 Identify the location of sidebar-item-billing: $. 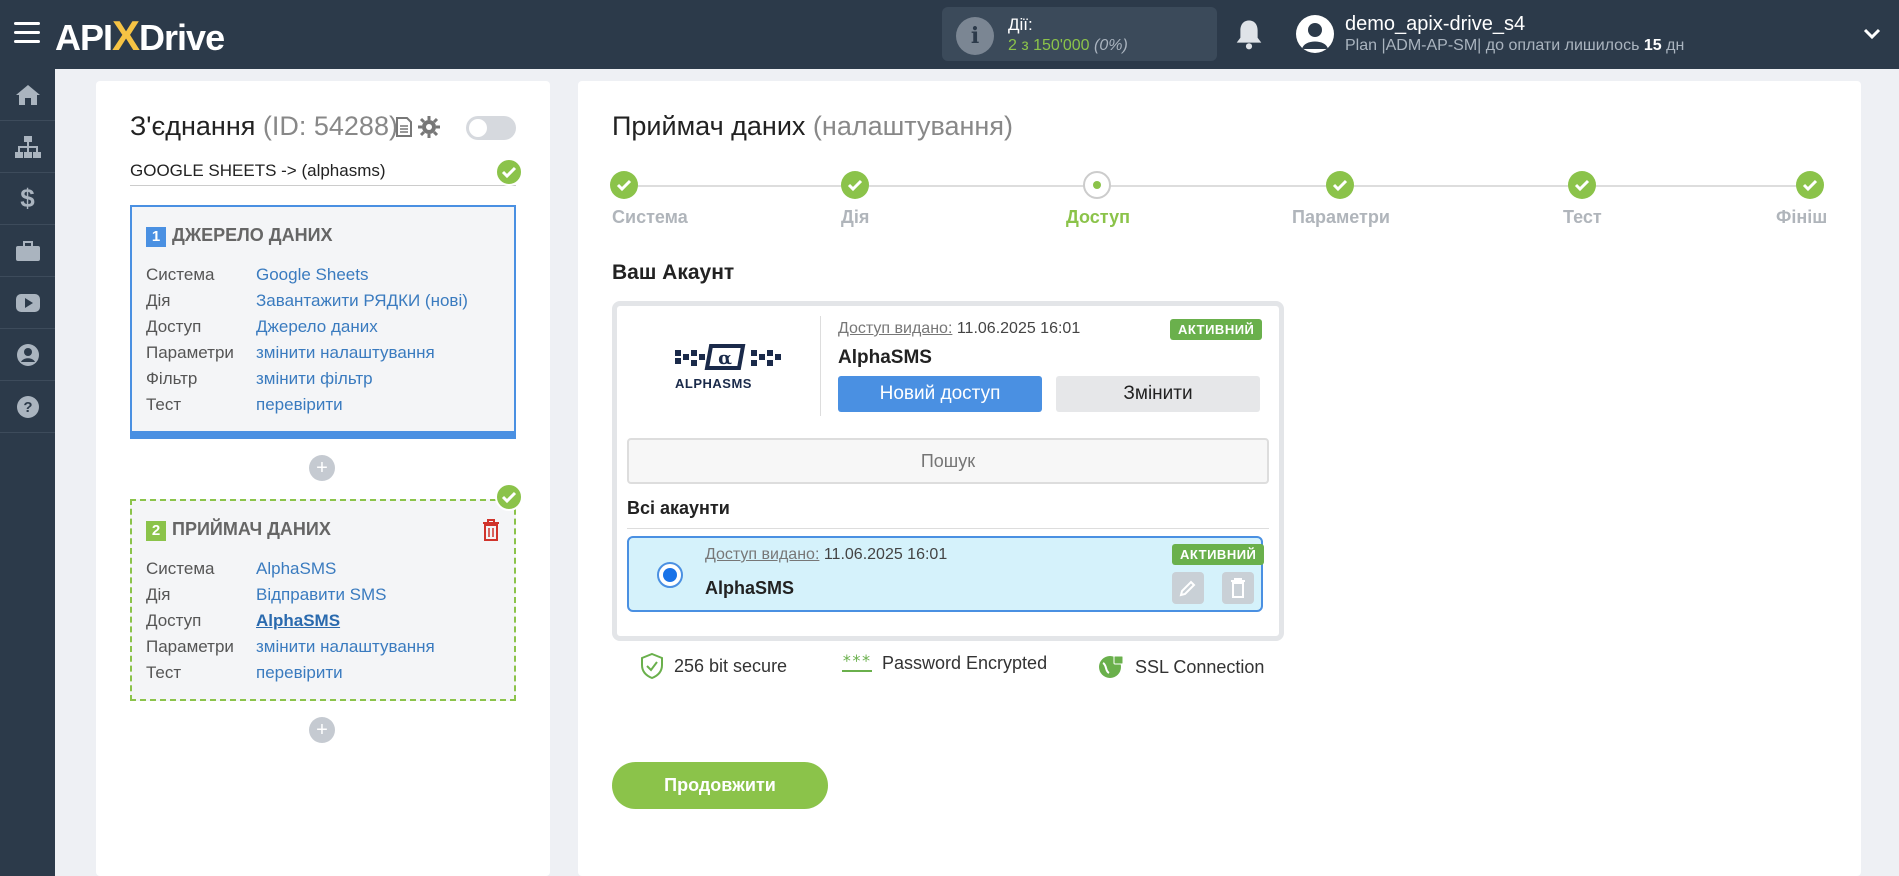
(27, 199).